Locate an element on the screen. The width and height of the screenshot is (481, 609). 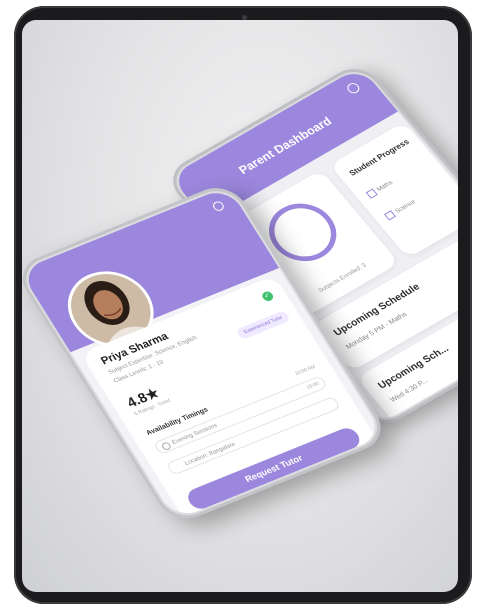
request-tutor-button: Request Tutor is located at coordinates (273, 468).